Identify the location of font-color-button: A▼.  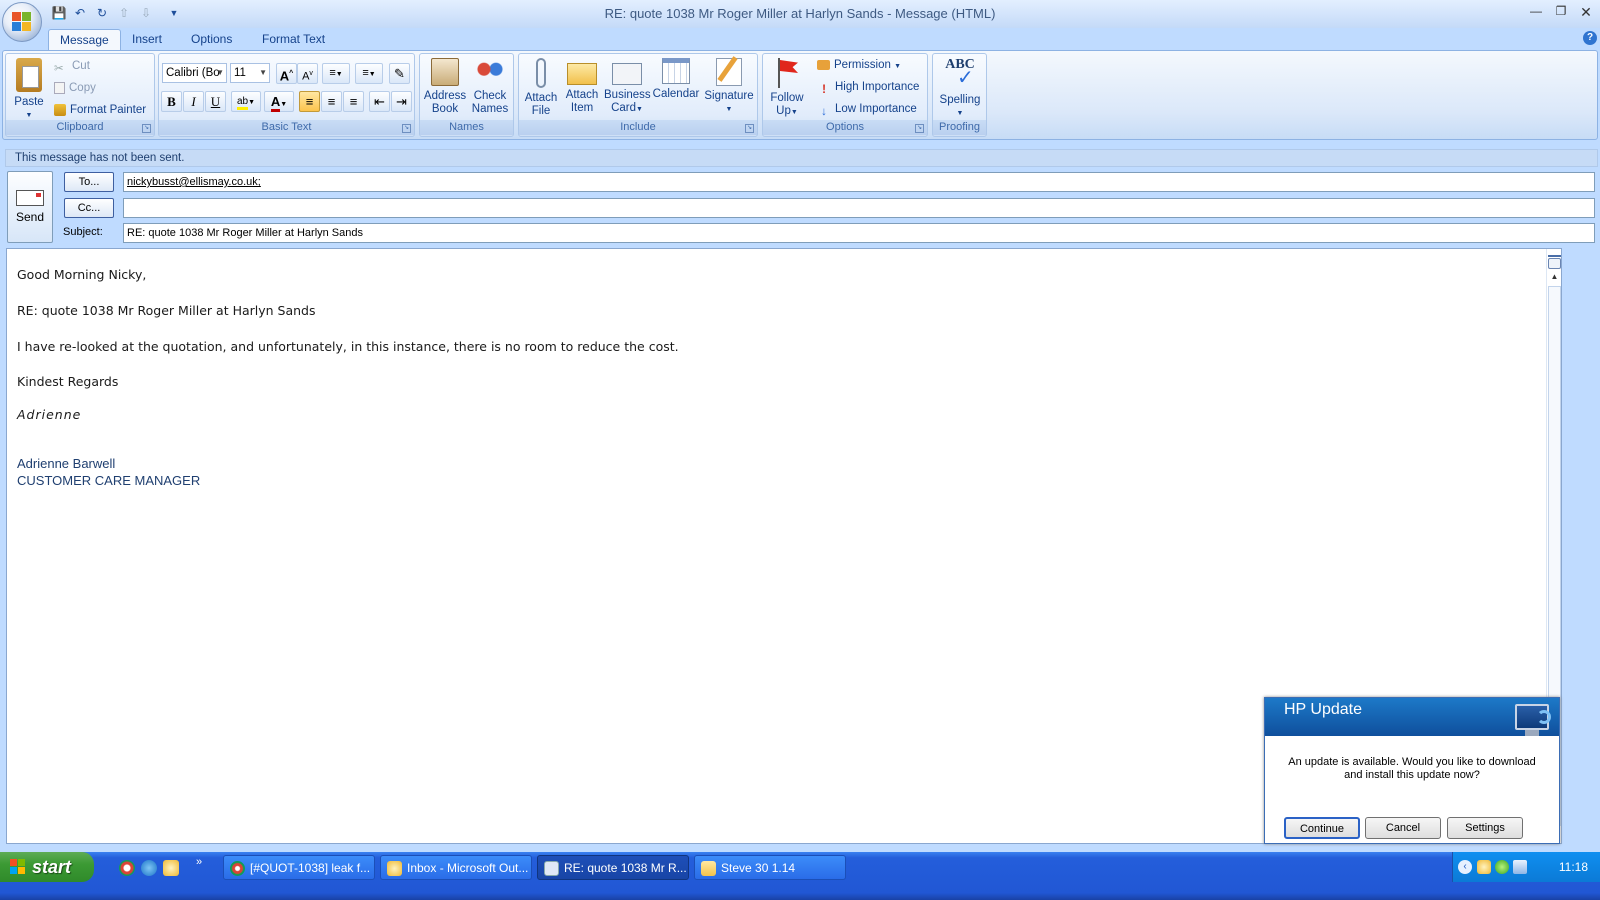
(279, 101).